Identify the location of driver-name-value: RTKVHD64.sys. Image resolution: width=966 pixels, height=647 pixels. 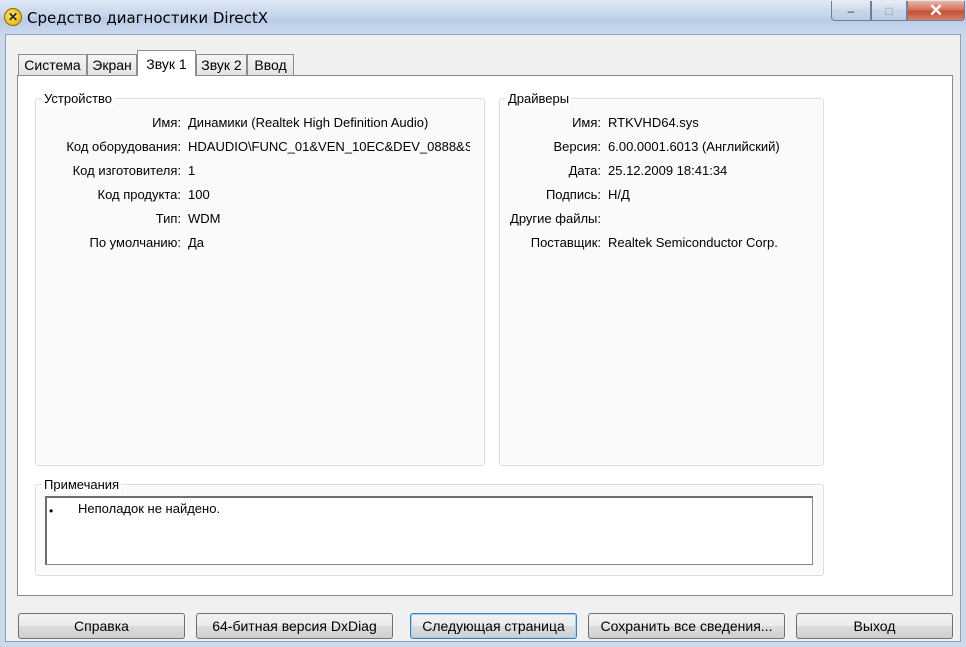
(653, 122).